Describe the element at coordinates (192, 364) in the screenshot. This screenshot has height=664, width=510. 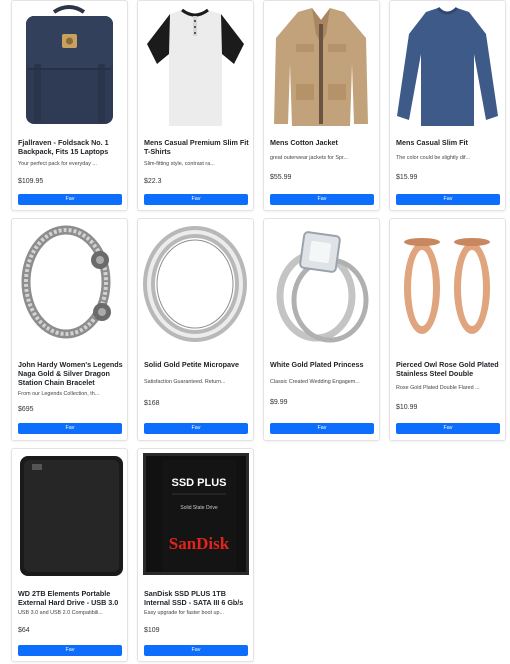
I see `product-title: Solid Gold Petite Micropave` at that location.